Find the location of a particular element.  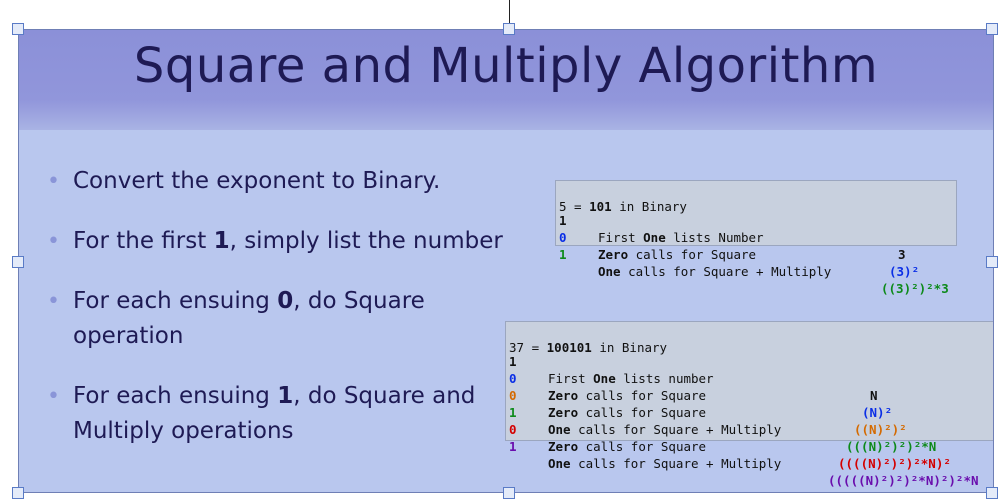

step-expression: (((((N)²)²)²*N)²)²*N is located at coordinates (903, 480).